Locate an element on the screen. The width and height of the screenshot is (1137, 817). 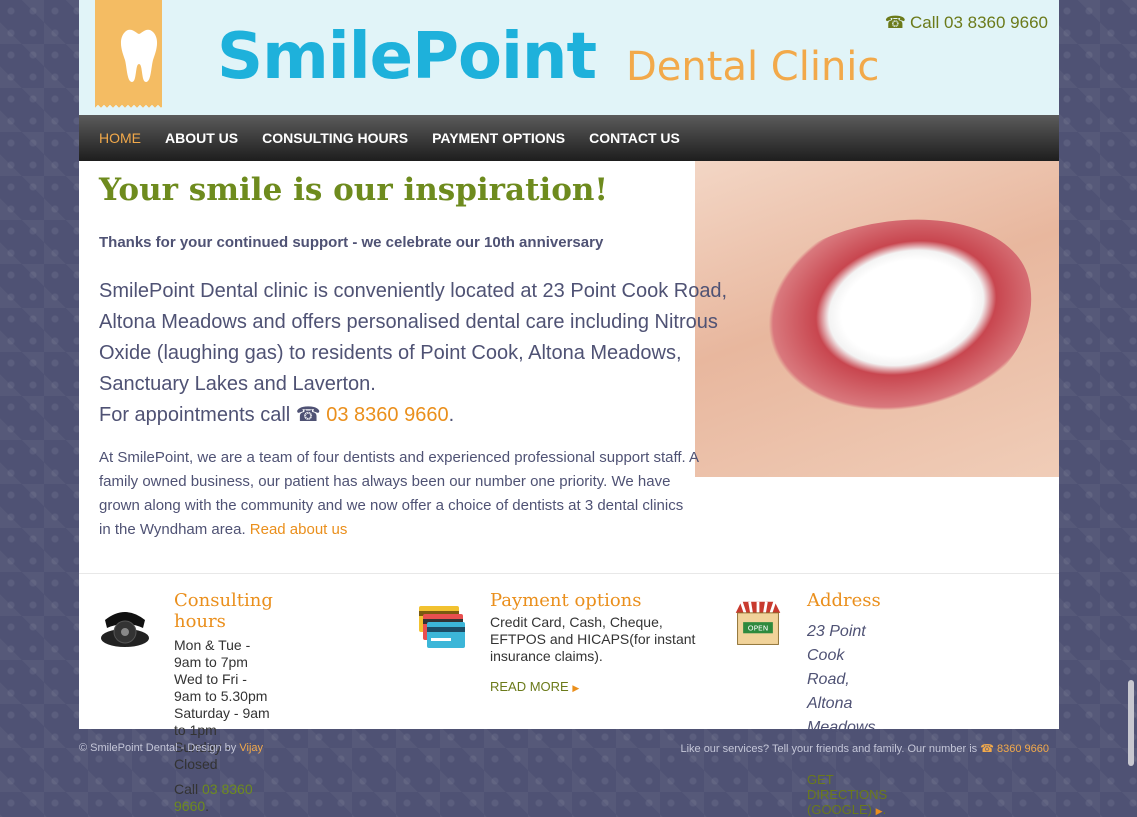
brand-subtitle: Dental Clinic is located at coordinates (753, 67).